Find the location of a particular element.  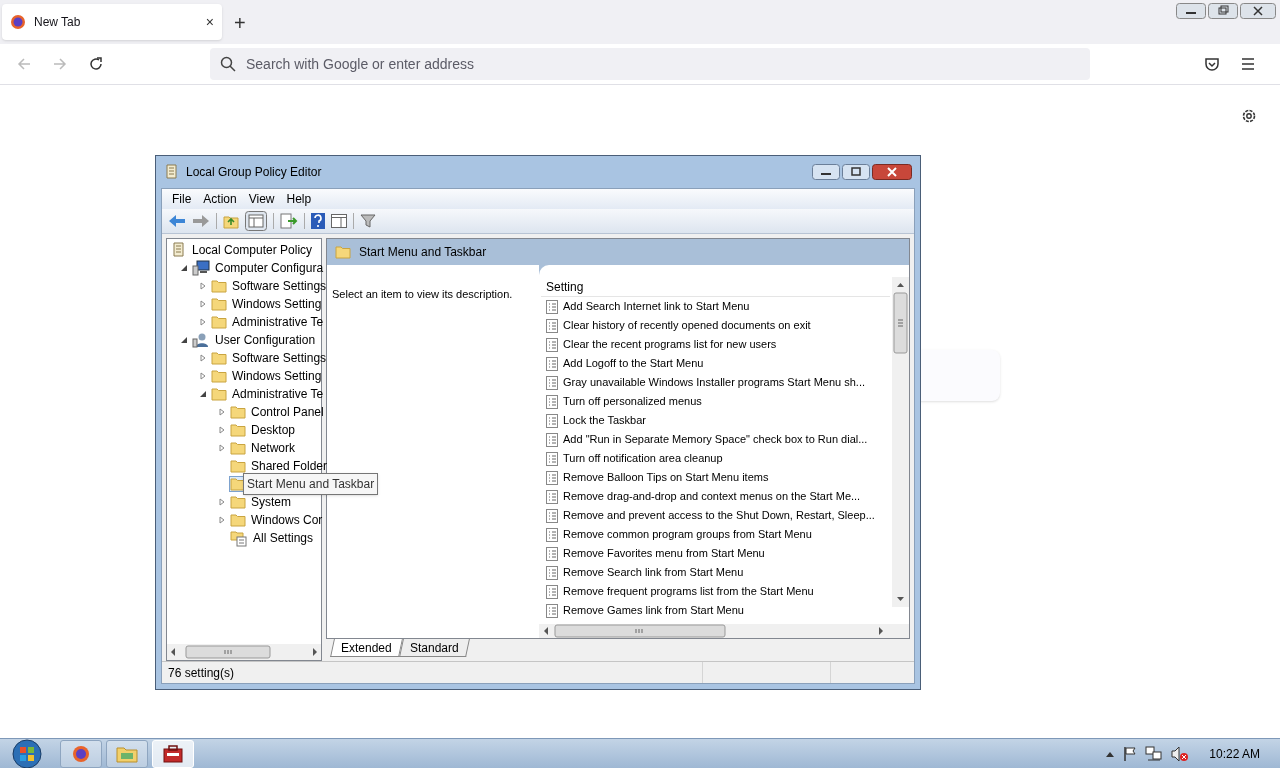

tooltip: Start Menu and Taskbar is located at coordinates (311, 484).